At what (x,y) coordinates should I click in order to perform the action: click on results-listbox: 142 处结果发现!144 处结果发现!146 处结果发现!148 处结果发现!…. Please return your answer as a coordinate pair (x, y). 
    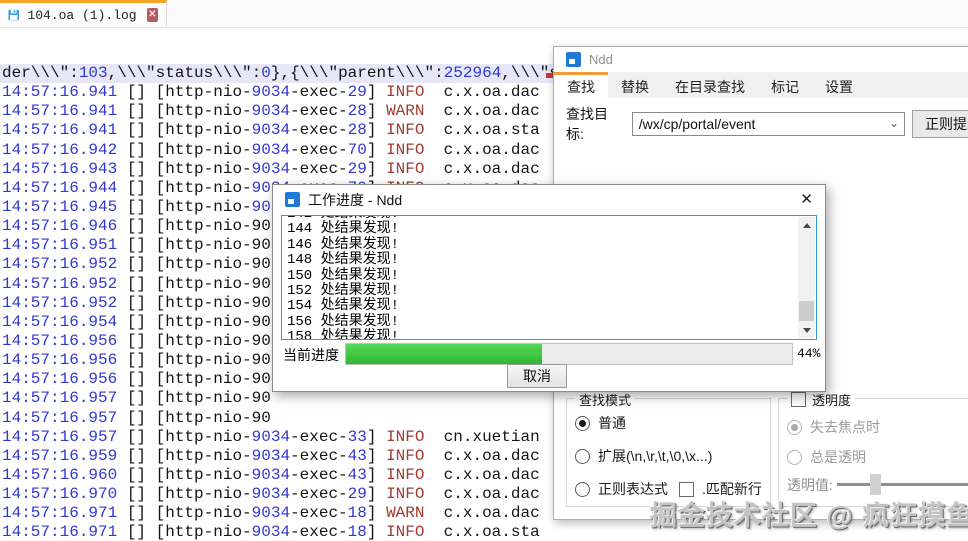
    Looking at the image, I should click on (549, 277).